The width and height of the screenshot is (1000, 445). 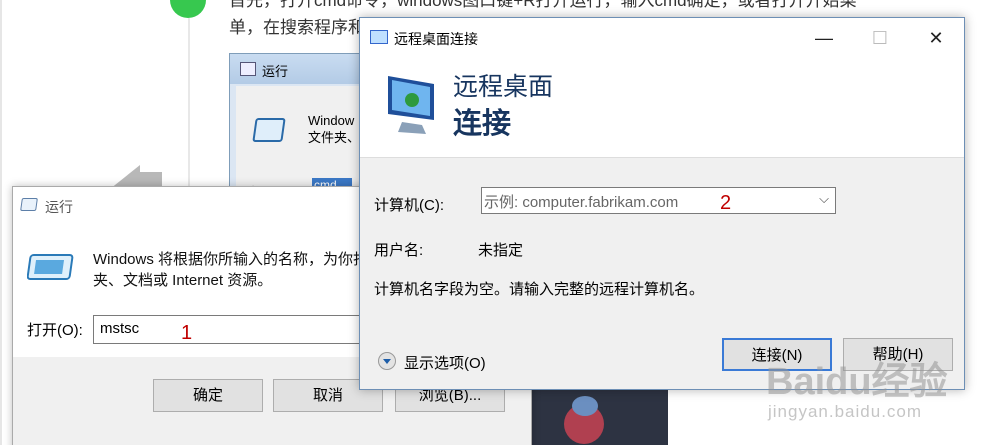 What do you see at coordinates (880, 38) in the screenshot?
I see `maximize-button: ☐` at bounding box center [880, 38].